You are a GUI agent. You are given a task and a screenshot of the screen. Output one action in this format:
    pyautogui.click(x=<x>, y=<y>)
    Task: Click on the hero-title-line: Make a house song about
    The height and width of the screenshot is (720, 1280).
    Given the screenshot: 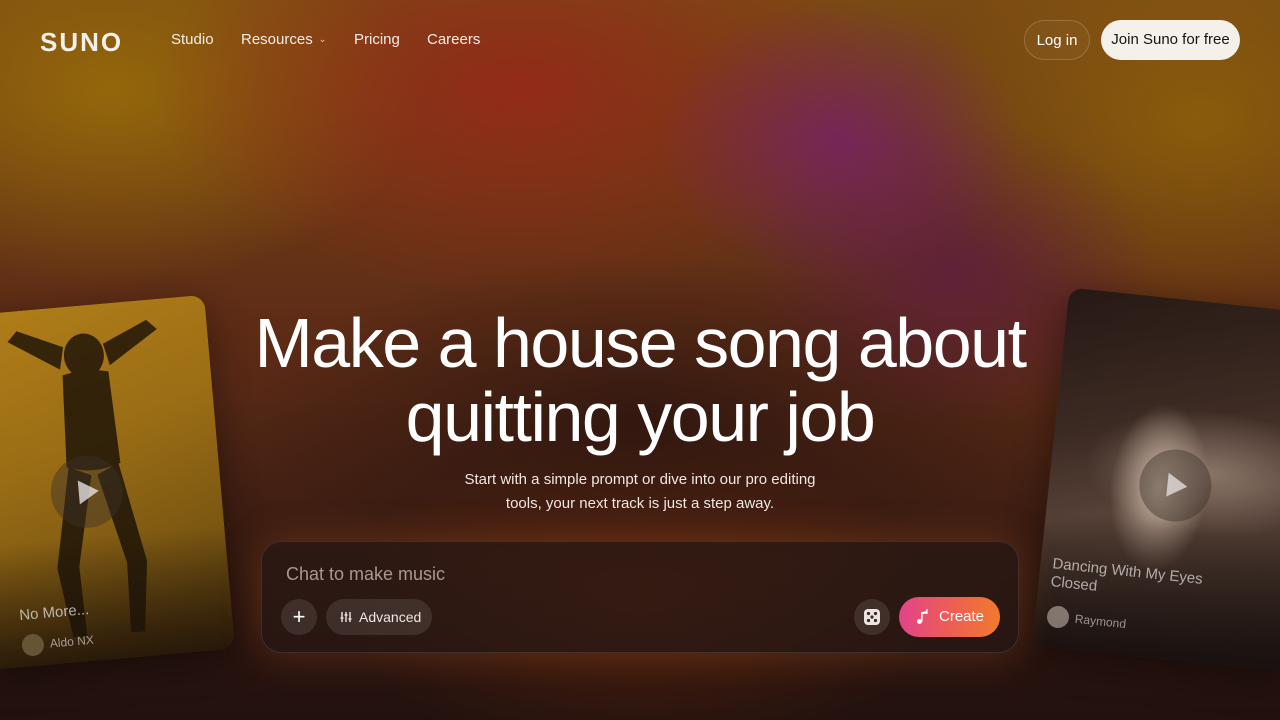 What is the action you would take?
    pyautogui.click(x=640, y=343)
    